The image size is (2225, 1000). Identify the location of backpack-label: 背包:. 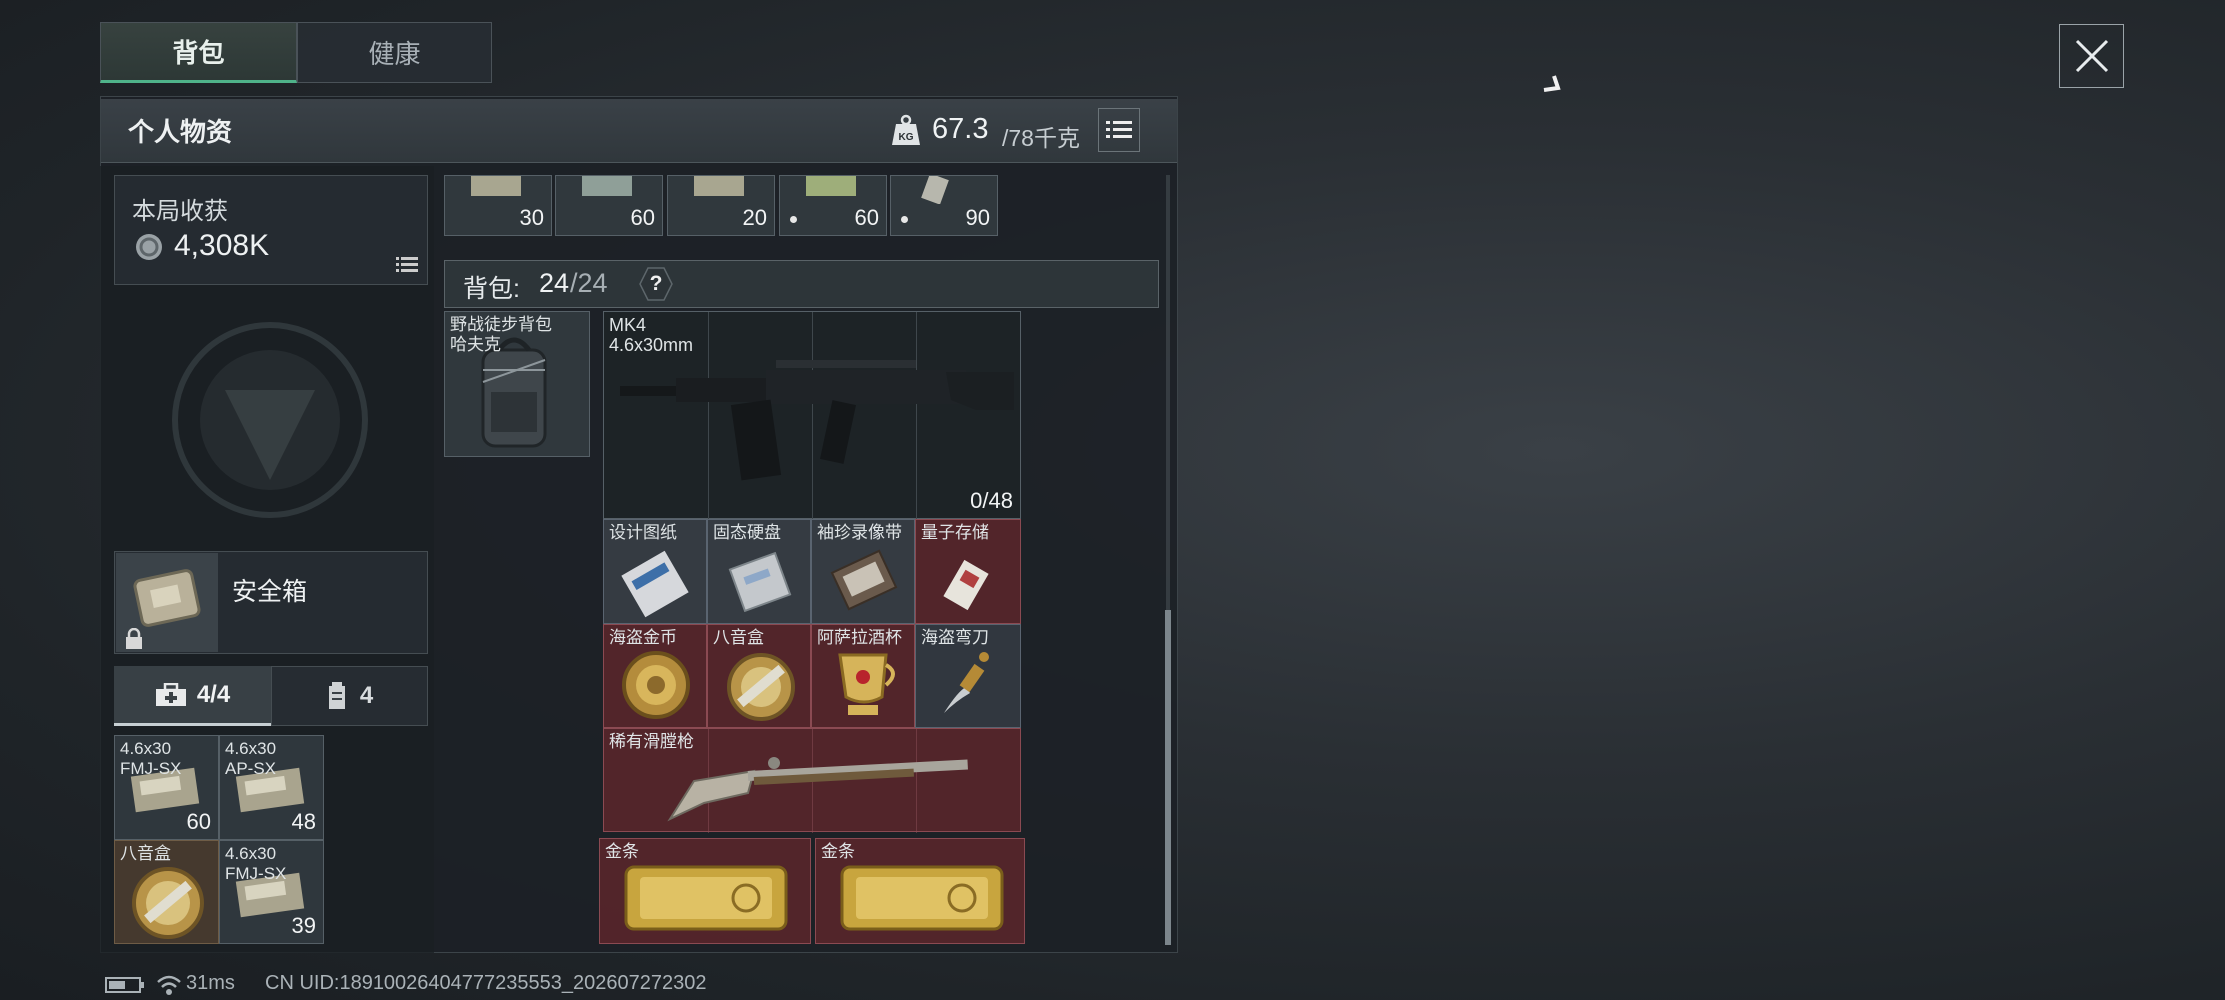
(491, 289).